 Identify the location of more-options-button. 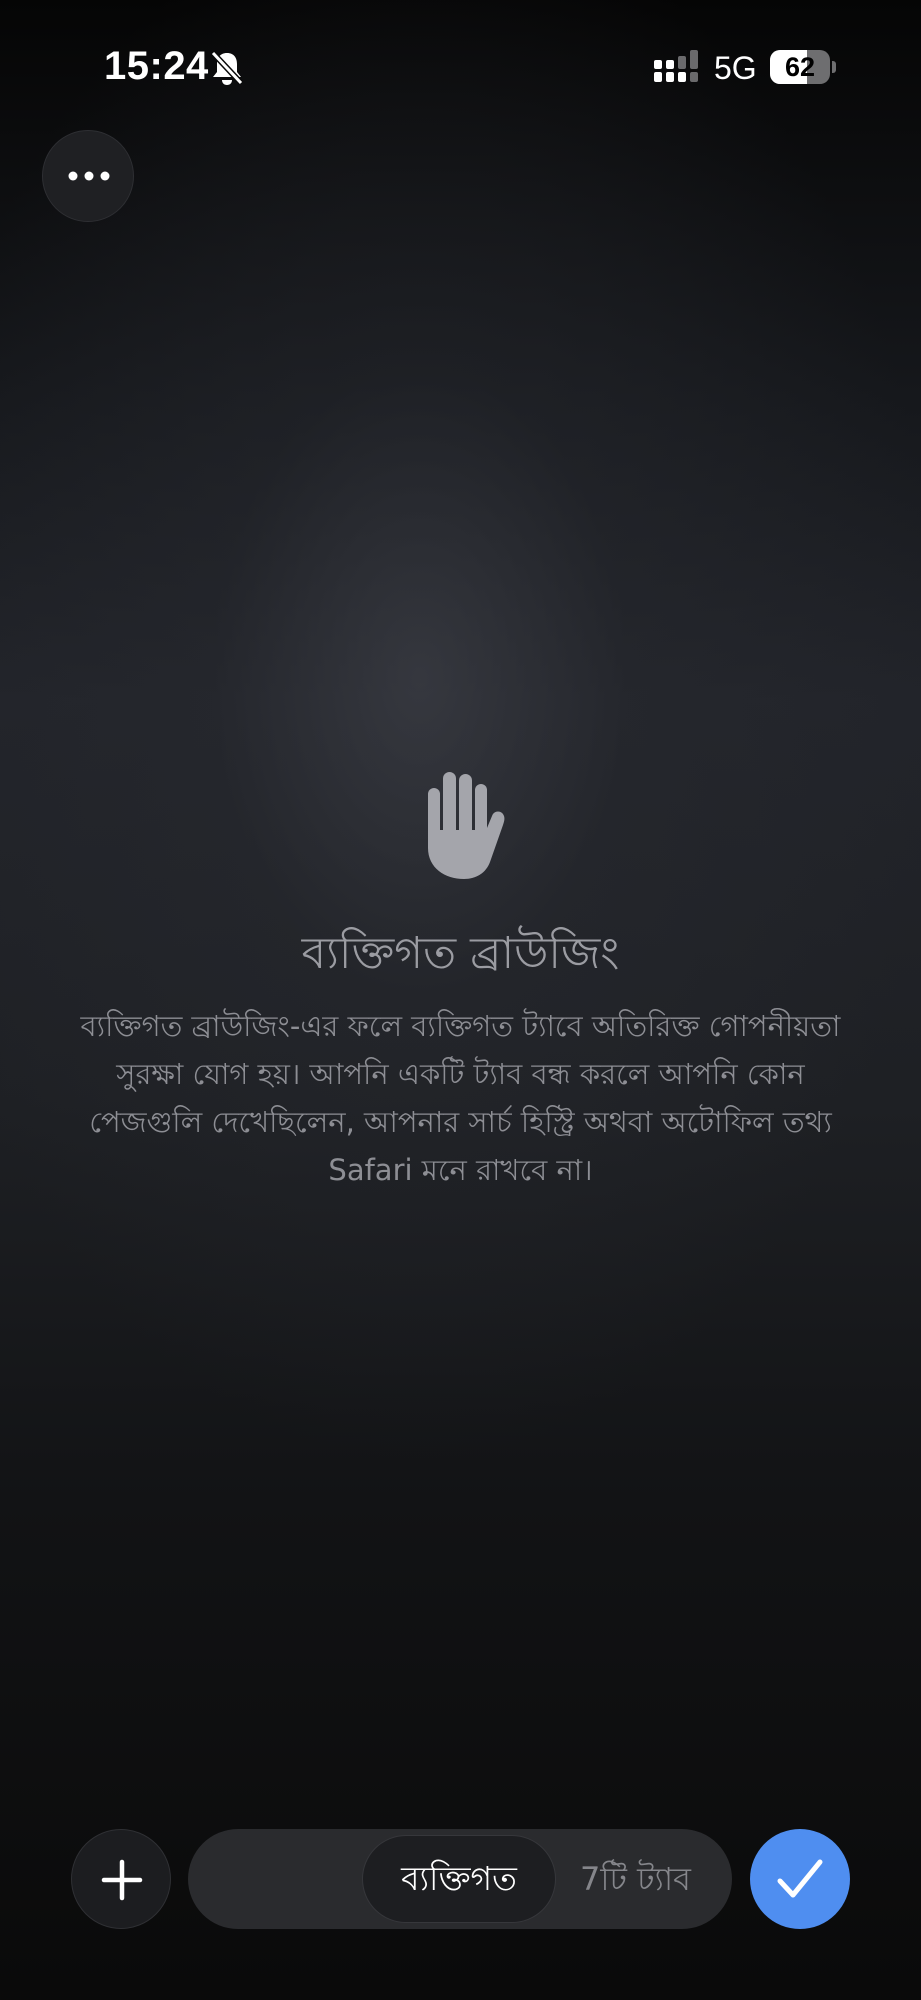
(88, 176).